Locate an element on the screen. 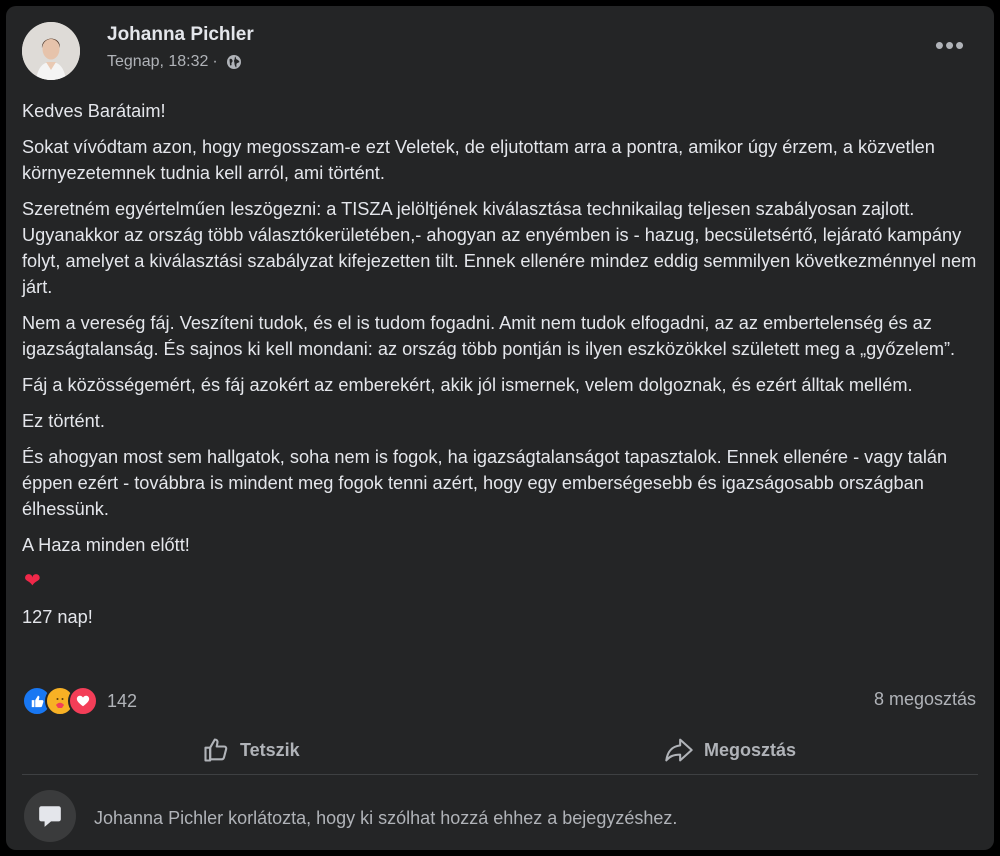 This screenshot has height=856, width=1000. closing-line: A Haza minden előtt! is located at coordinates (106, 545).